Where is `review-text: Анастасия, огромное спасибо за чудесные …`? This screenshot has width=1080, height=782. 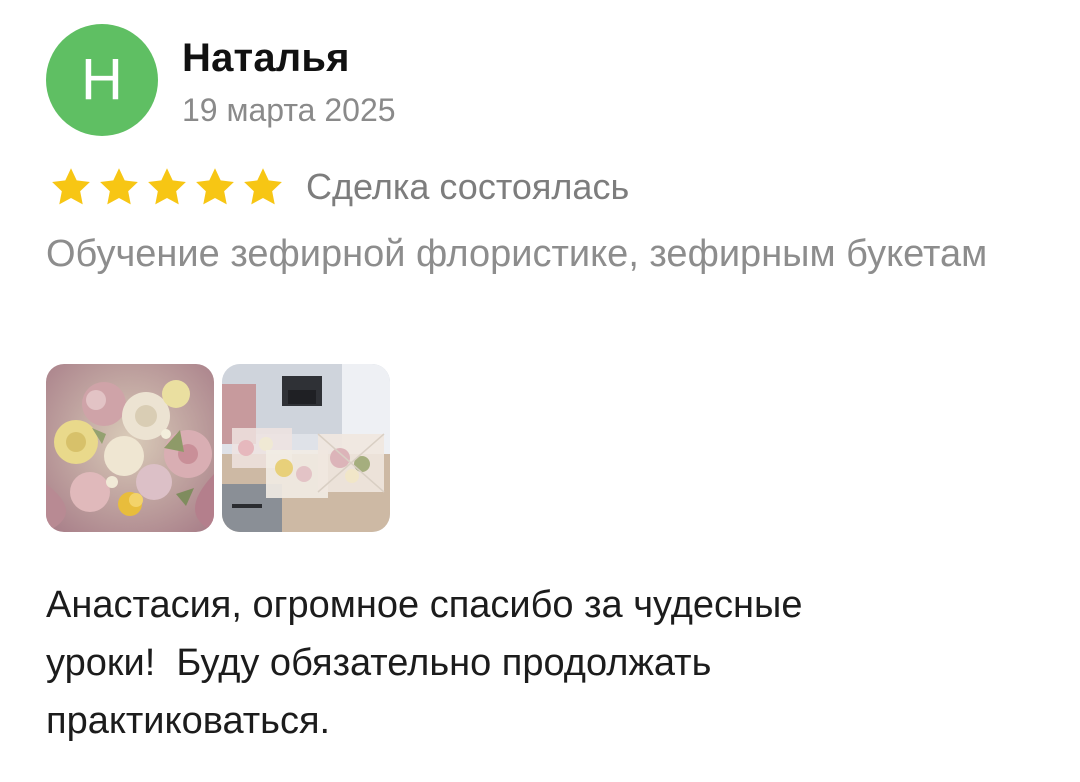 review-text: Анастасия, огромное спасибо за чудесные … is located at coordinates (424, 663).